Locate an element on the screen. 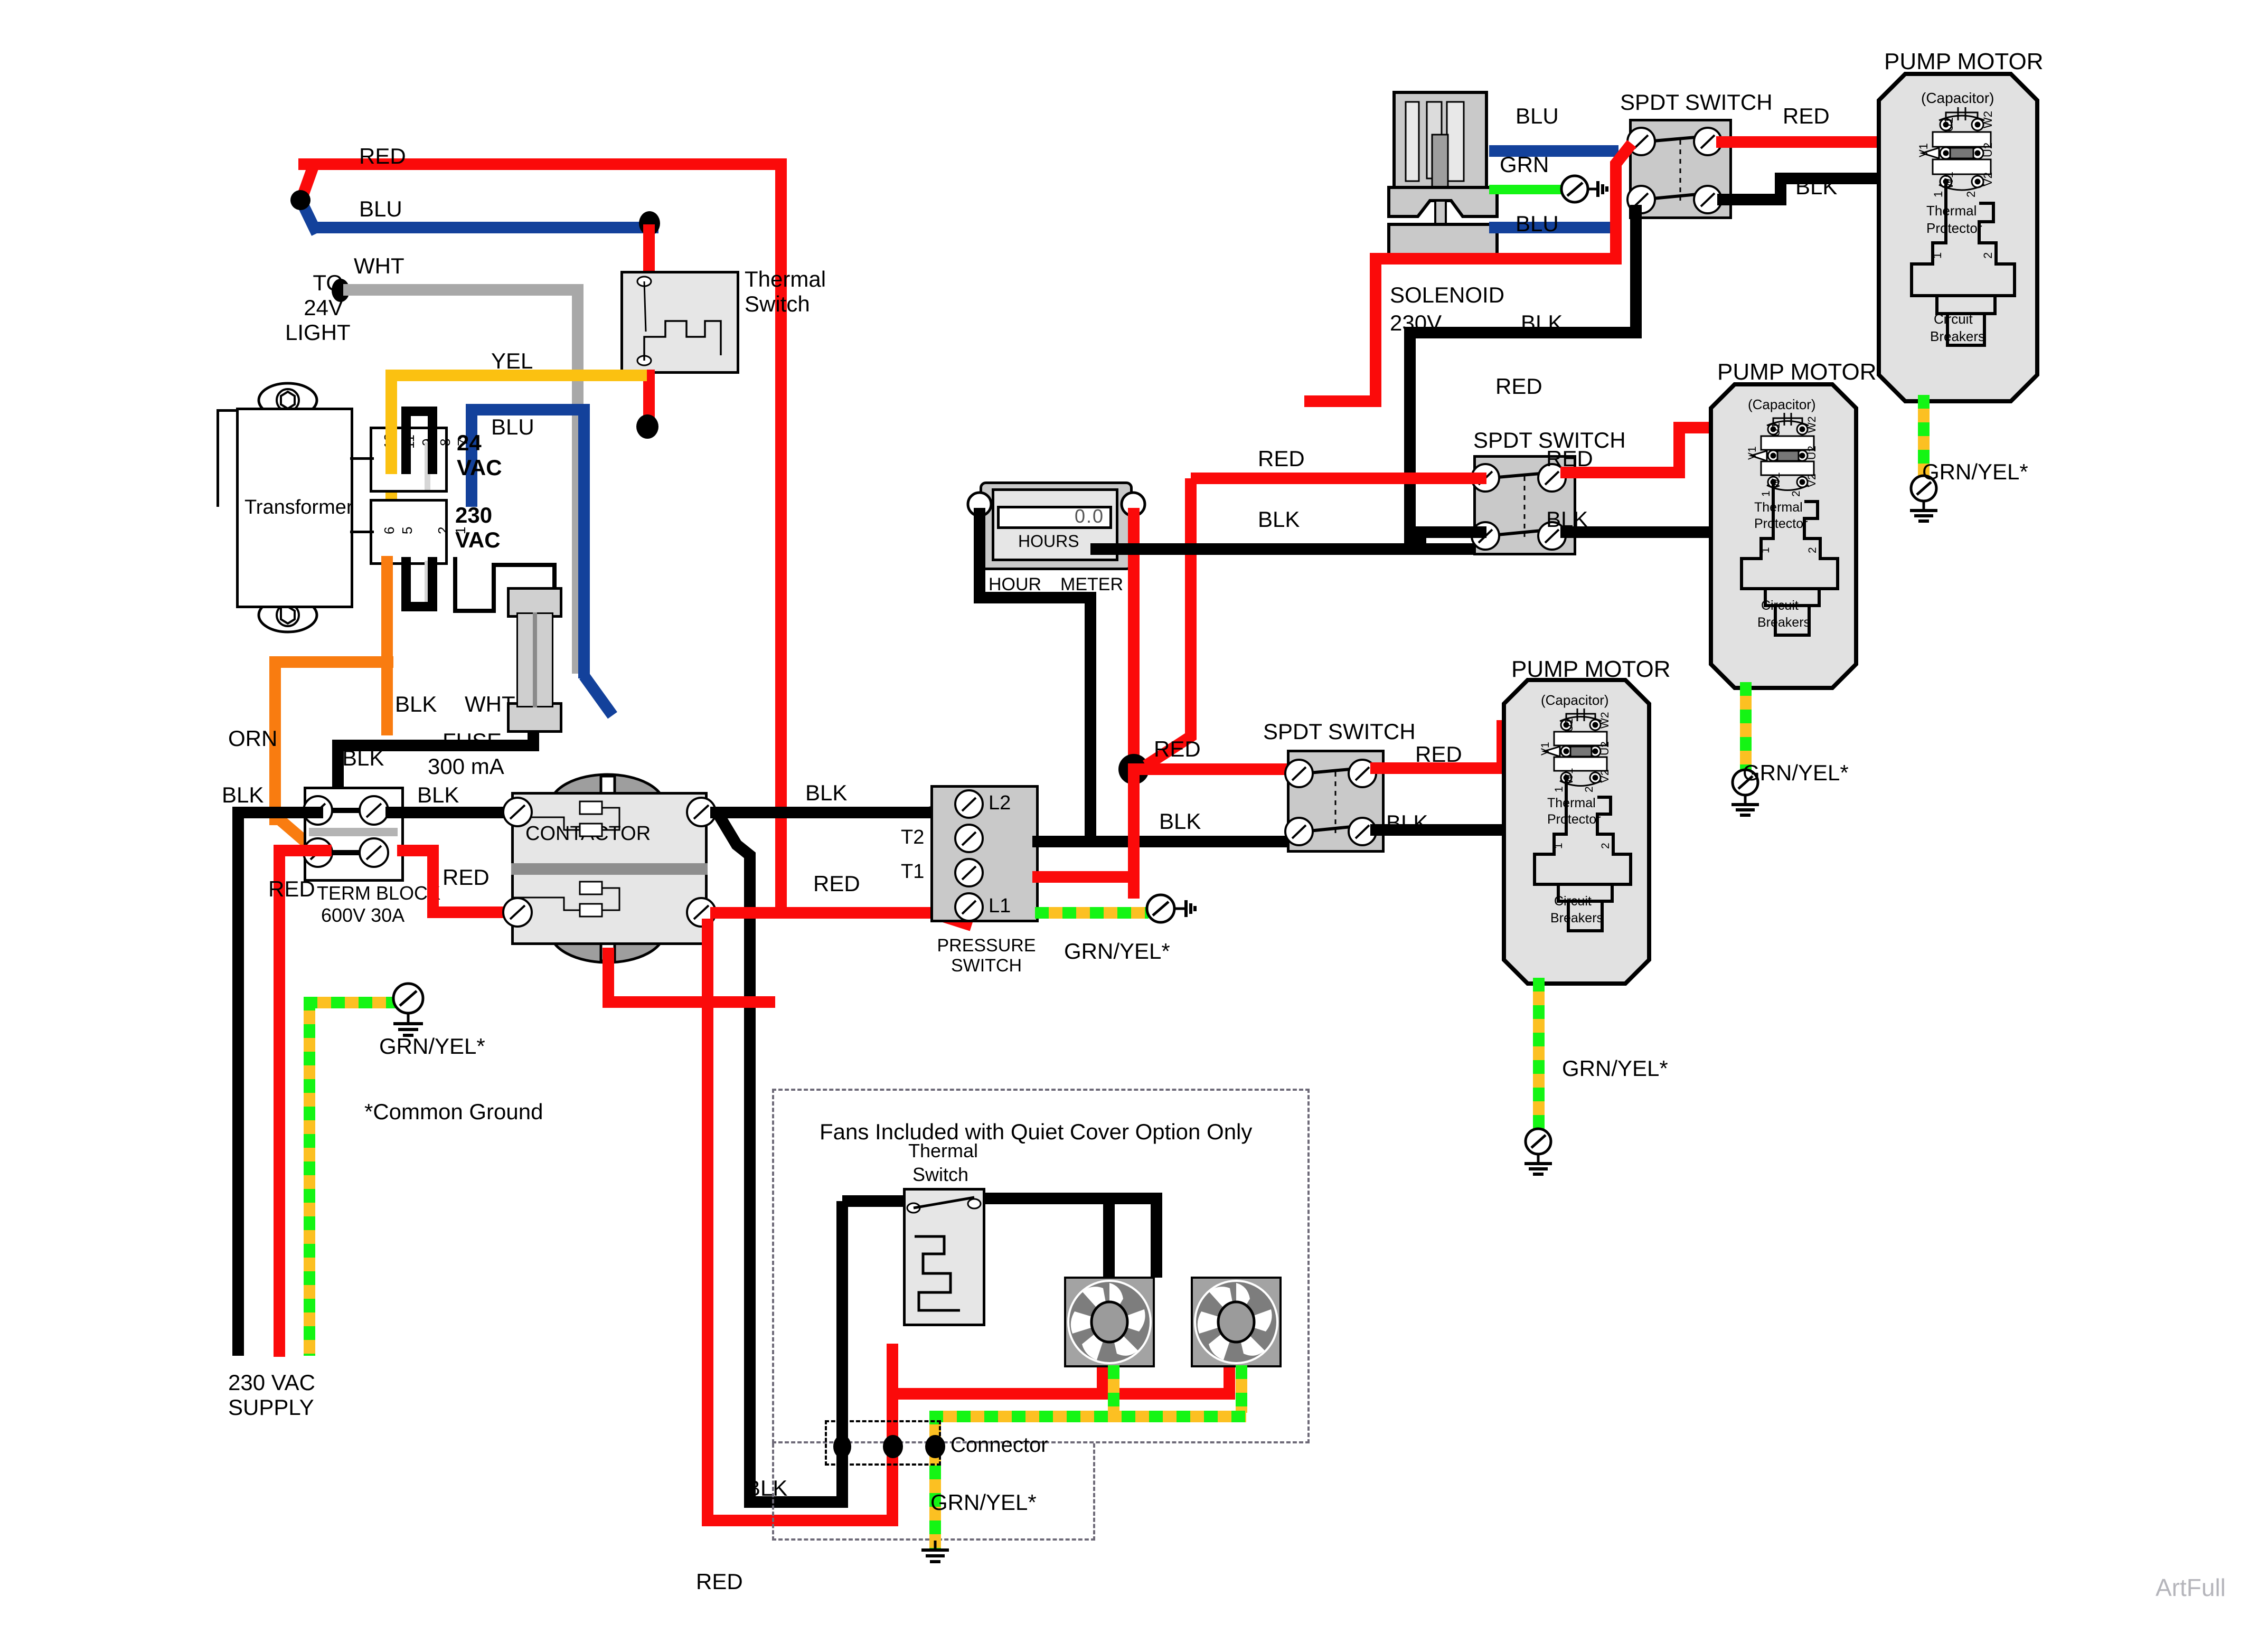 The height and width of the screenshot is (1634, 2268). connector-dot-red is located at coordinates (893, 1446).